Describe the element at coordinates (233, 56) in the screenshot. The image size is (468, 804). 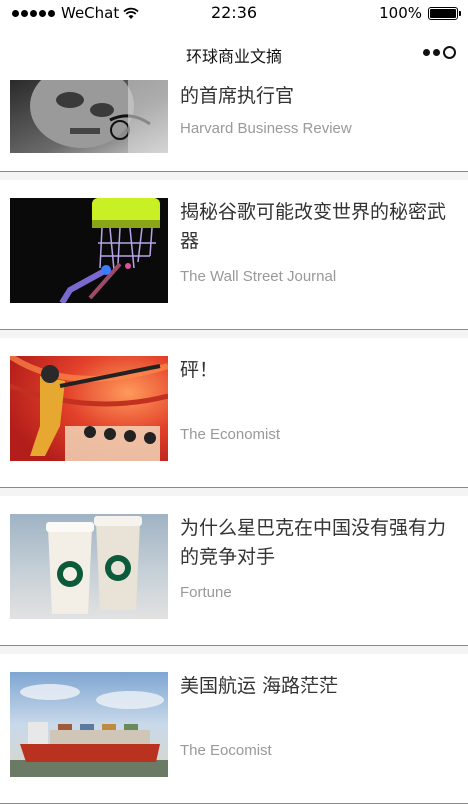
I see `page-title: 环球商业文摘` at that location.